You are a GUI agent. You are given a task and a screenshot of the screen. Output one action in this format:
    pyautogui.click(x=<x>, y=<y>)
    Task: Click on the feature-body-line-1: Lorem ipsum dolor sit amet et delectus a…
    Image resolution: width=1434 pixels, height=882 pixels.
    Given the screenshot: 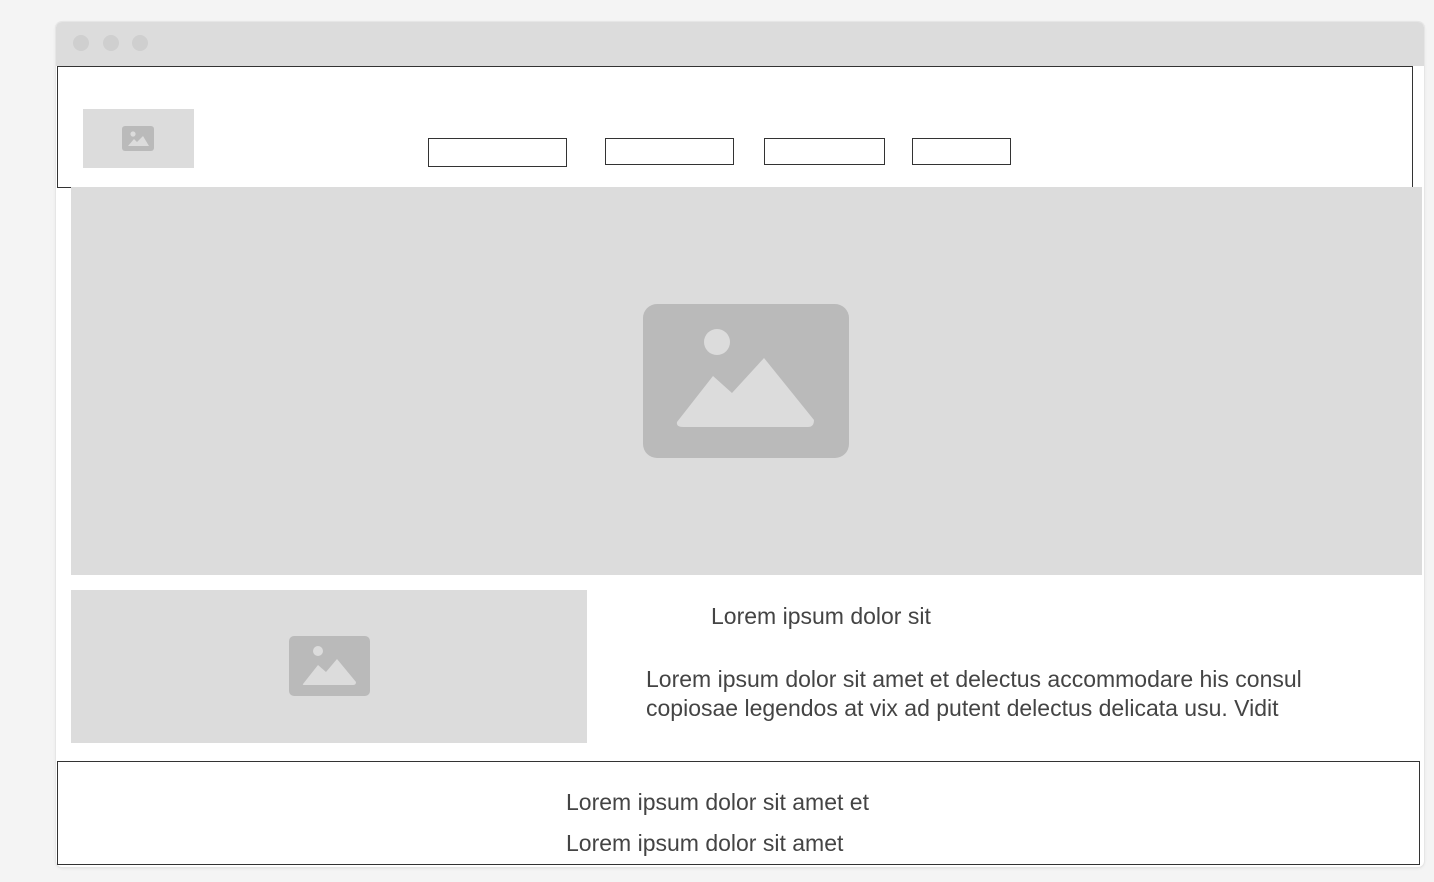 What is the action you would take?
    pyautogui.click(x=974, y=679)
    